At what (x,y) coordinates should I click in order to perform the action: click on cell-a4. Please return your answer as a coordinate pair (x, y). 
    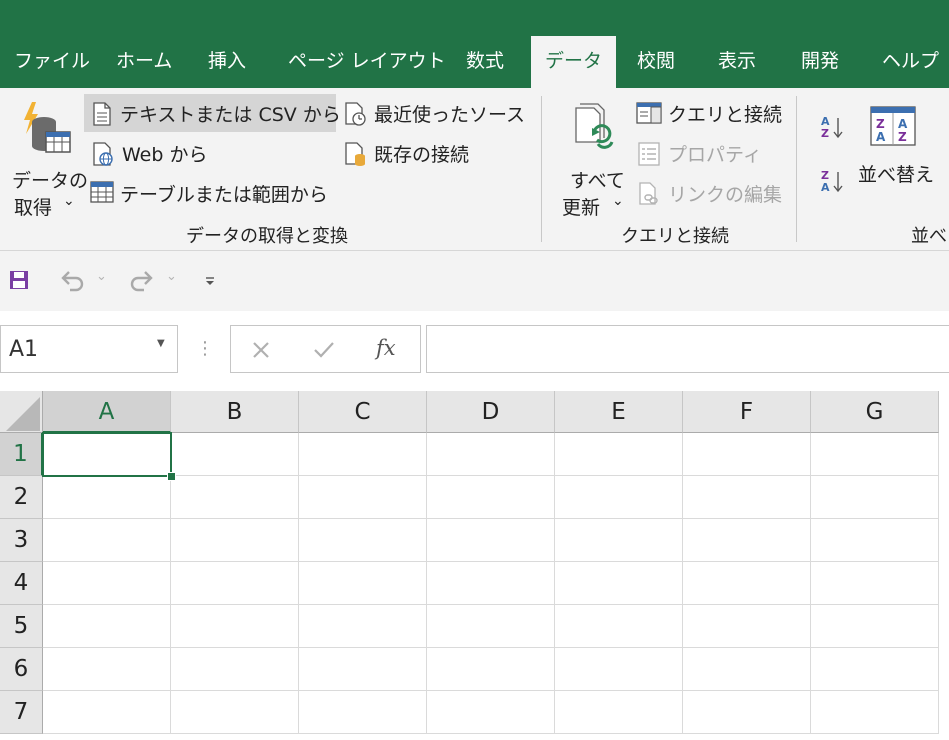
    Looking at the image, I should click on (107, 583).